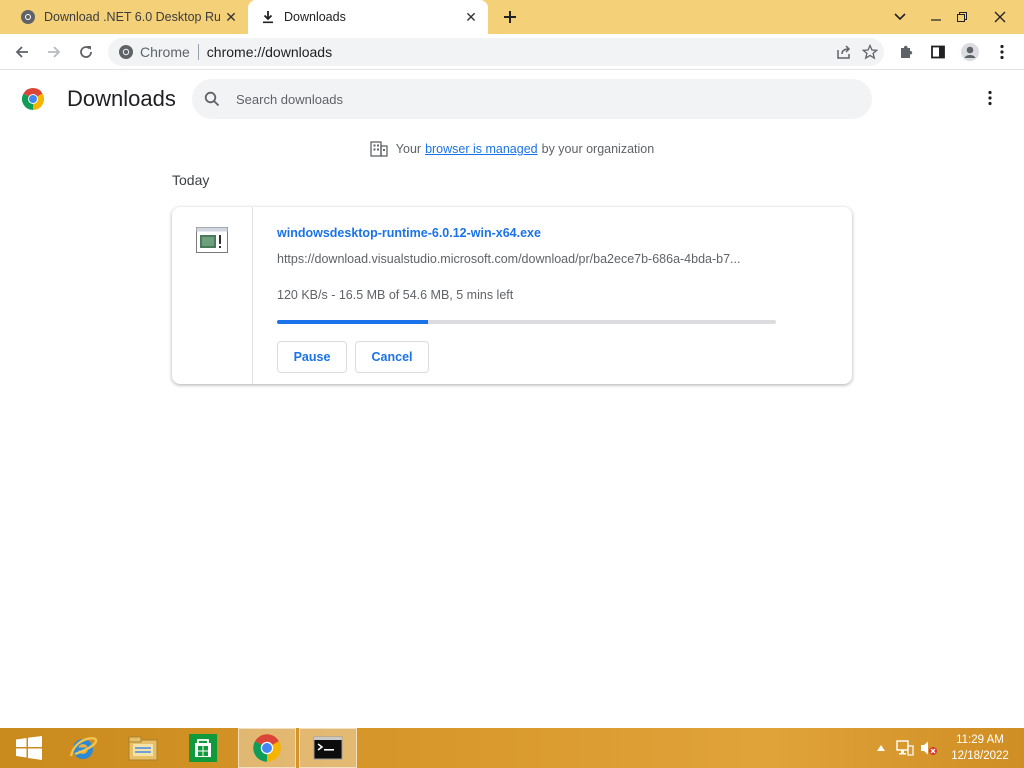 The height and width of the screenshot is (768, 1024). I want to click on side-panel-button, so click(938, 52).